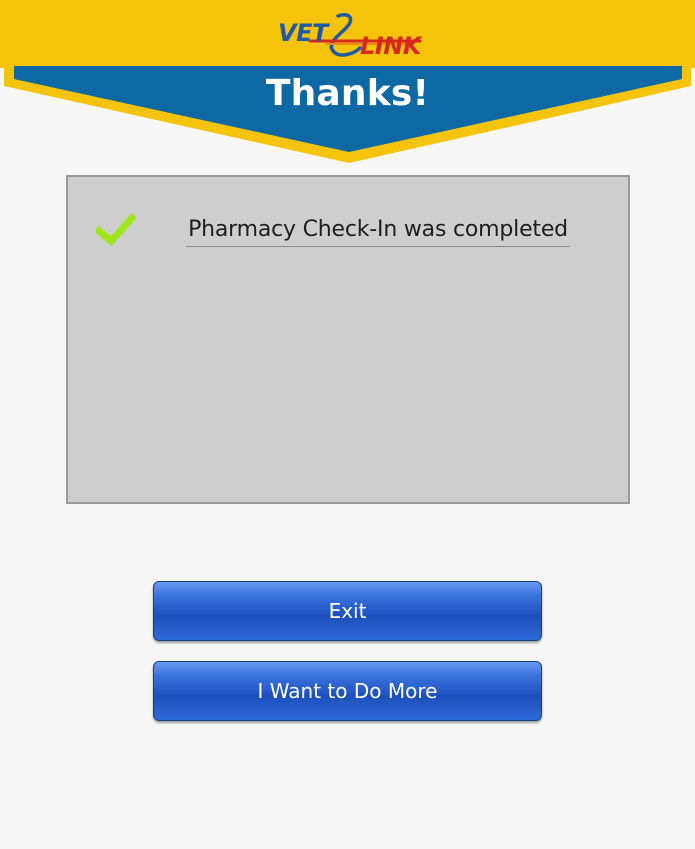  What do you see at coordinates (347, 691) in the screenshot?
I see `do-more-button: I Want to Do More` at bounding box center [347, 691].